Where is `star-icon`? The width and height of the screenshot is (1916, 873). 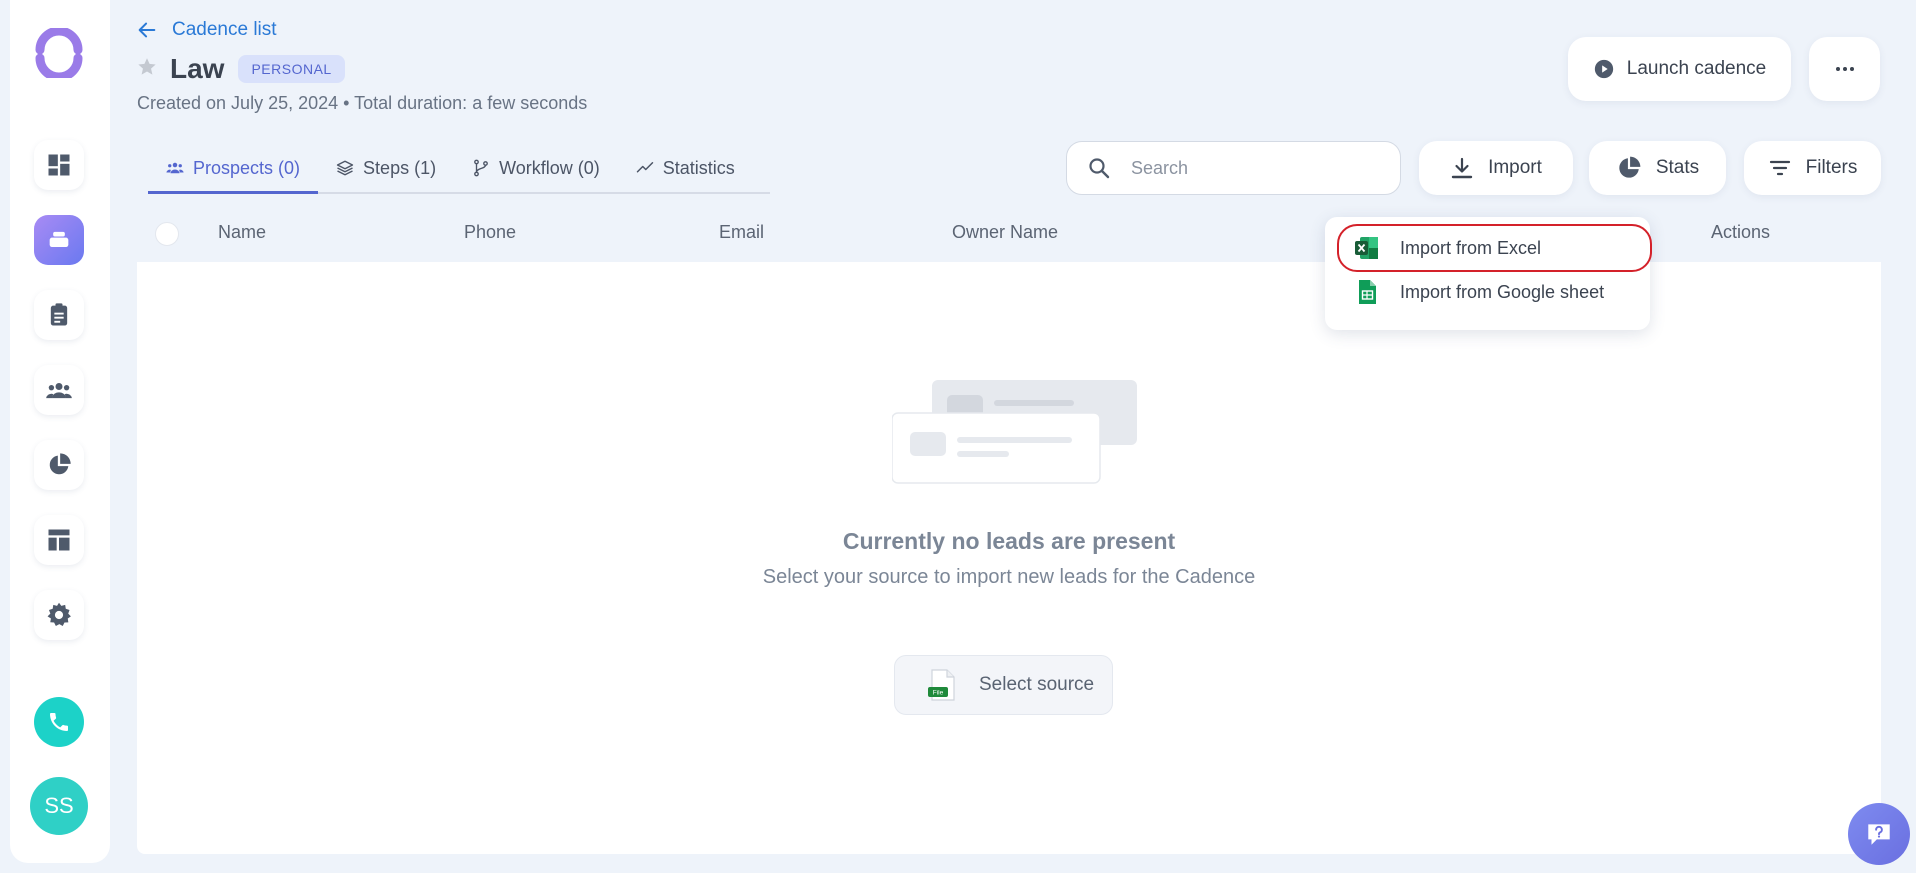
star-icon is located at coordinates (147, 66).